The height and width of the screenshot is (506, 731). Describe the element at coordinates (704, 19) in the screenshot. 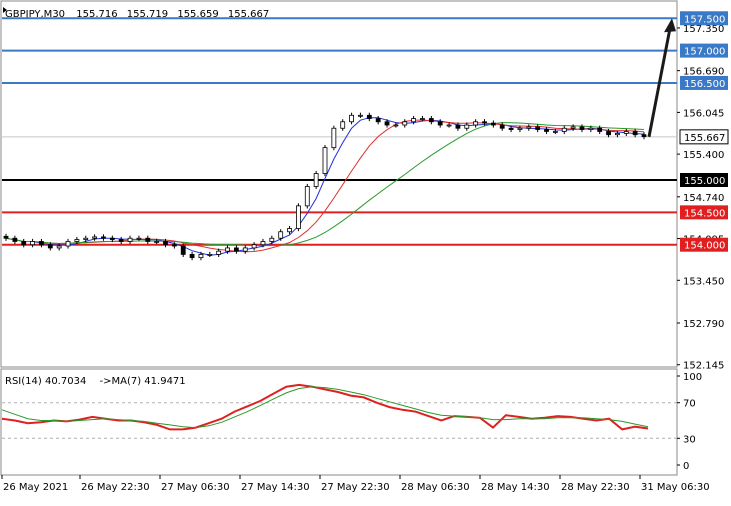

I see `level-price-tag-label: 157.500` at that location.